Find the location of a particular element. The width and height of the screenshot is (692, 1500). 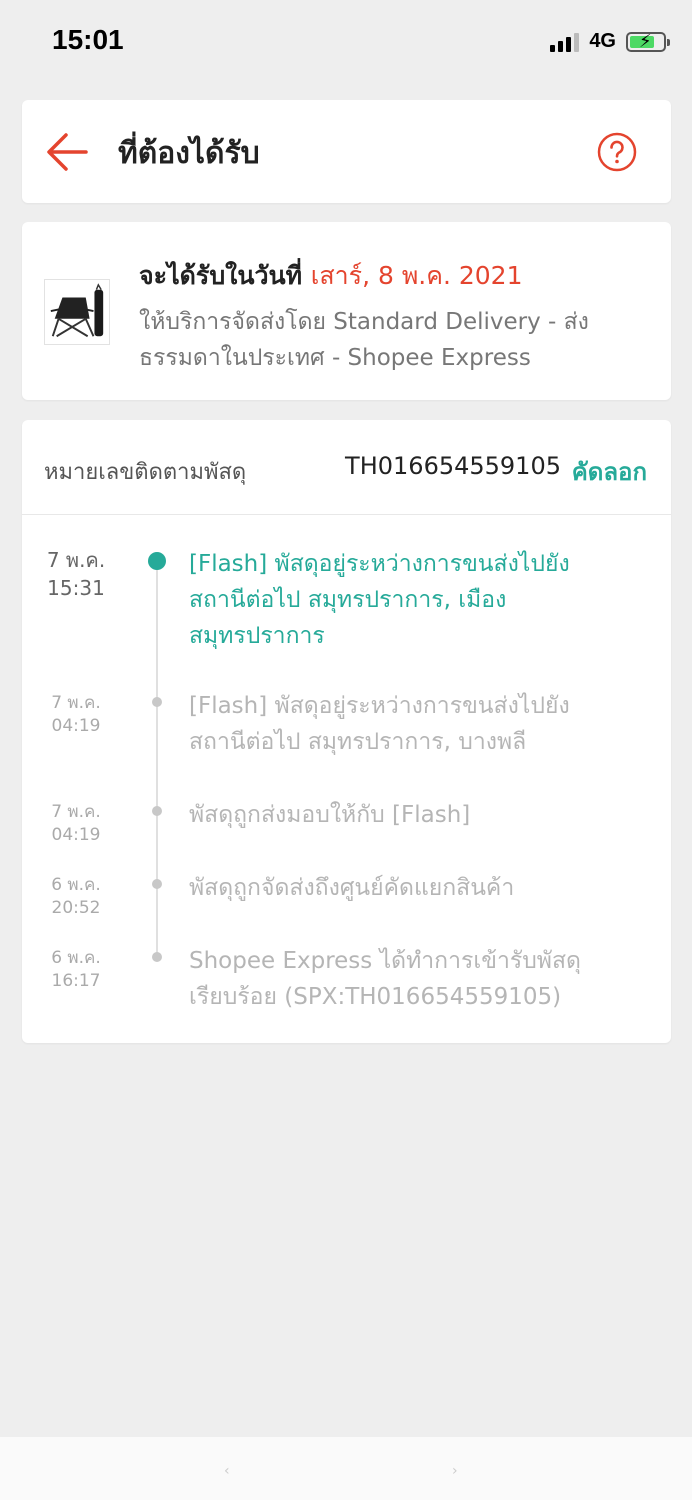

event-datetime: 6 พ.ค. 16:17 is located at coordinates (76, 970).